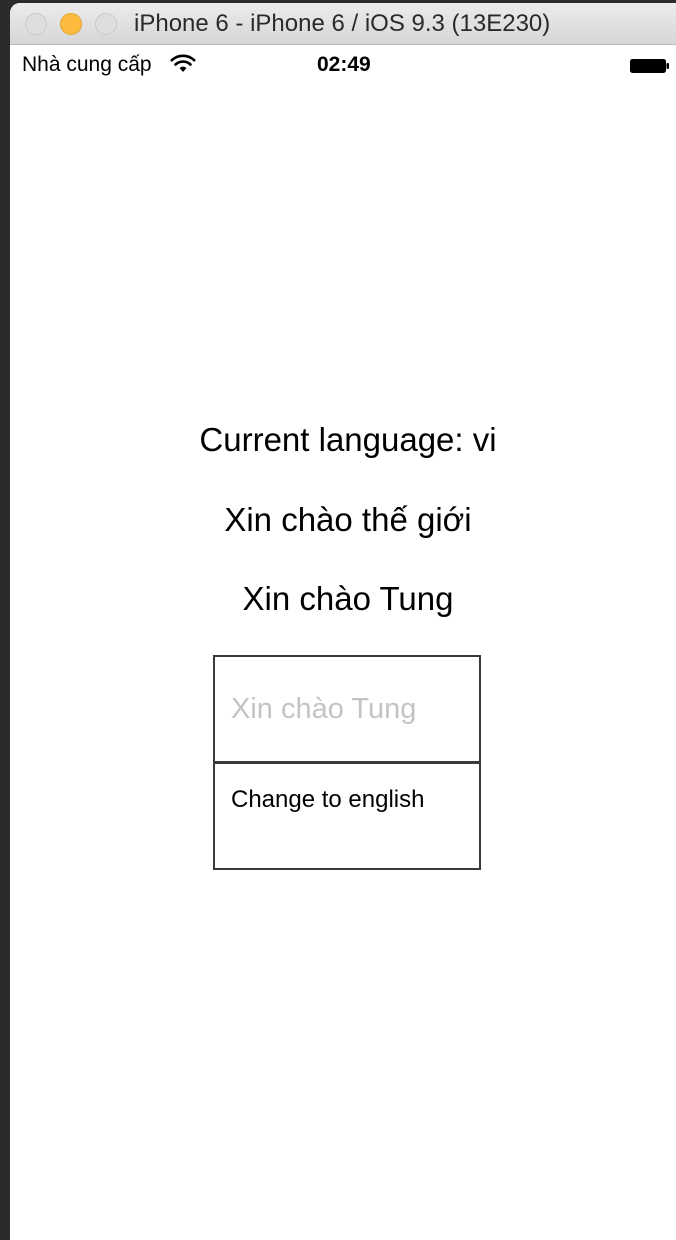  Describe the element at coordinates (649, 66) in the screenshot. I see `battery-icon` at that location.